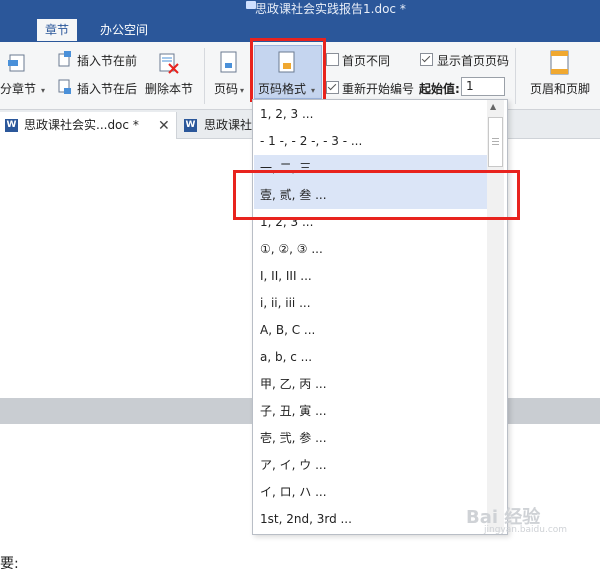 Image resolution: width=600 pixels, height=573 pixels. Describe the element at coordinates (439, 89) in the screenshot. I see `start-value-label: 起始值:` at that location.